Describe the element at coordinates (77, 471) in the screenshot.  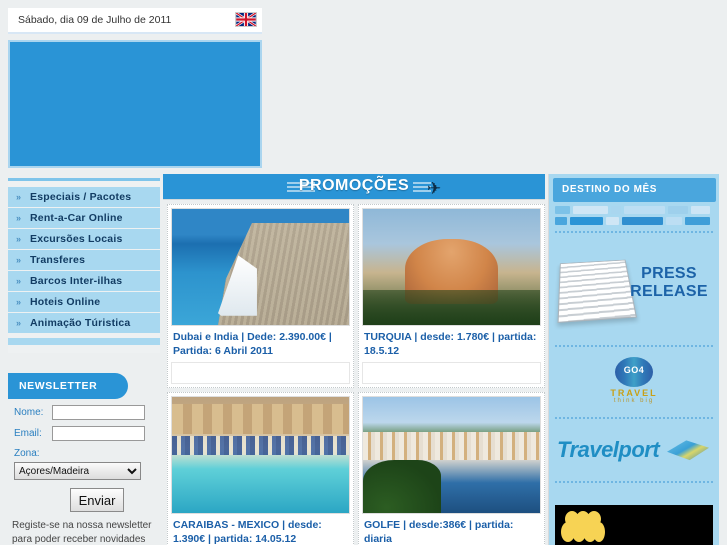
I see `zona-select: Açores/Madeira` at that location.